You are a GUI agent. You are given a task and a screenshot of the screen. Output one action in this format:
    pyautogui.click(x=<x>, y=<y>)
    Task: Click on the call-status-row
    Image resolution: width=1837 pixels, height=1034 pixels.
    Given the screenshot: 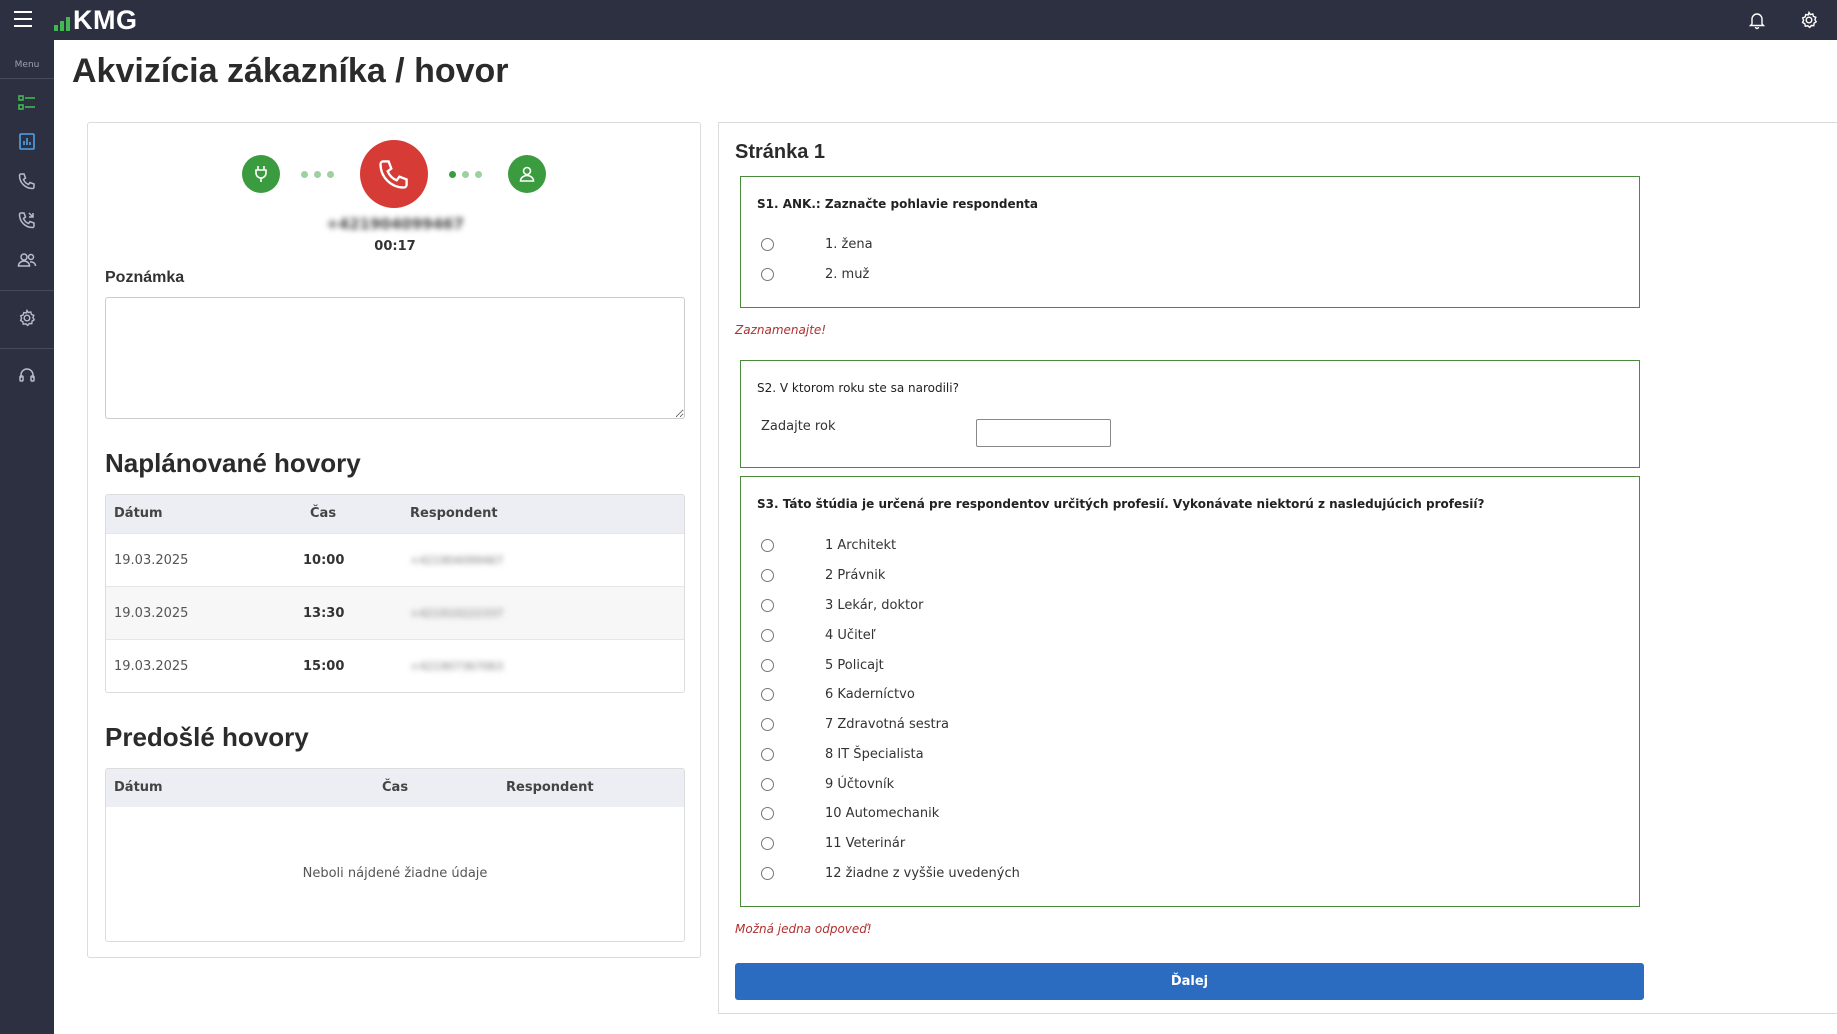 What is the action you would take?
    pyautogui.click(x=395, y=174)
    